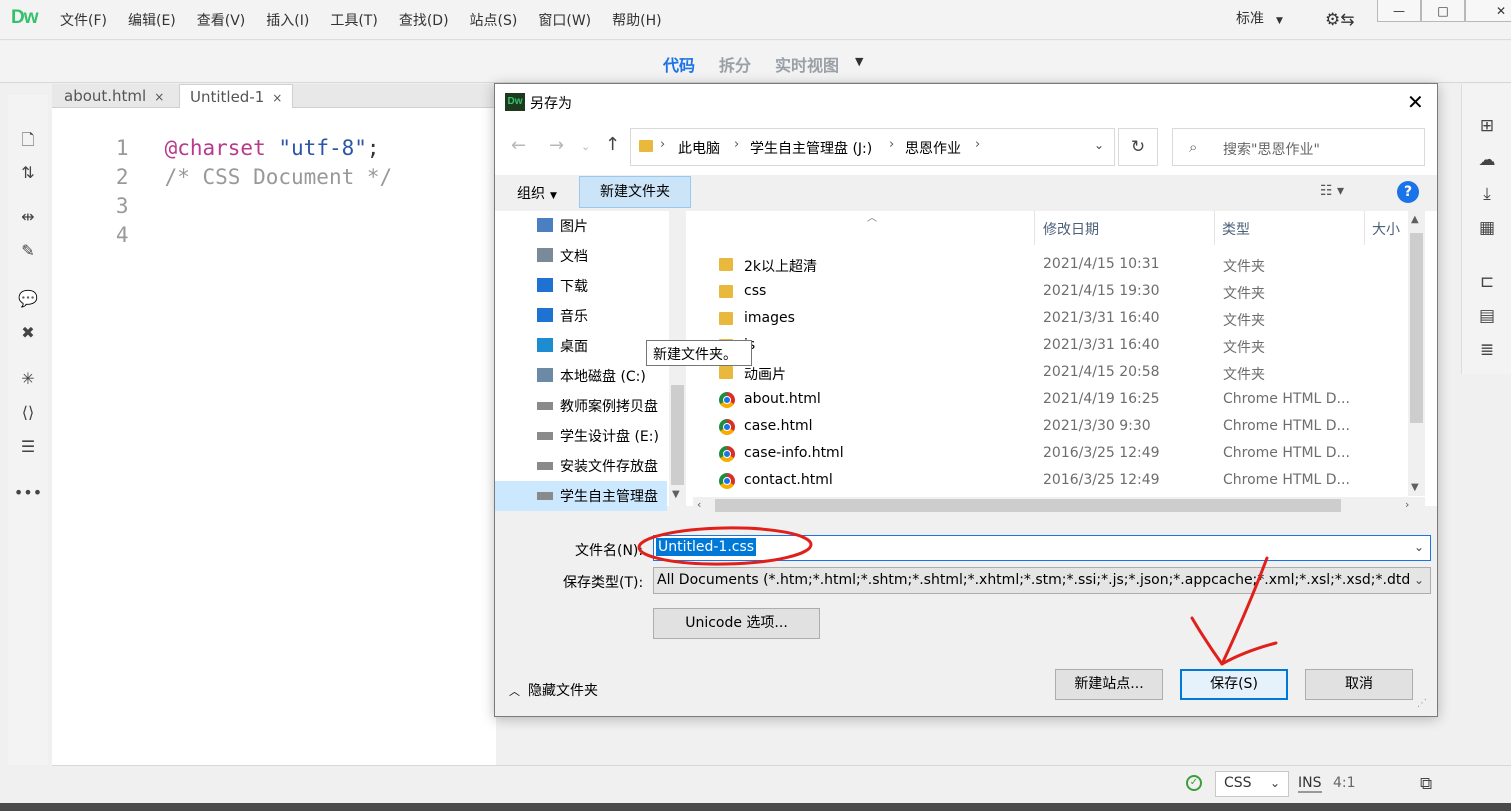  What do you see at coordinates (933, 148) in the screenshot?
I see `breadcrumb-folder: 思恩作业` at bounding box center [933, 148].